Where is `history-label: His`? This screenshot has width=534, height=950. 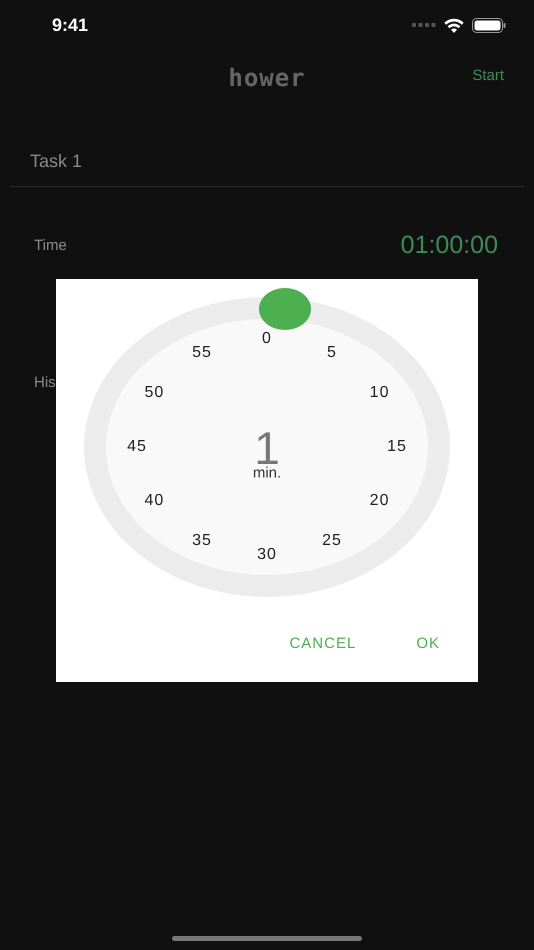 history-label: His is located at coordinates (45, 382).